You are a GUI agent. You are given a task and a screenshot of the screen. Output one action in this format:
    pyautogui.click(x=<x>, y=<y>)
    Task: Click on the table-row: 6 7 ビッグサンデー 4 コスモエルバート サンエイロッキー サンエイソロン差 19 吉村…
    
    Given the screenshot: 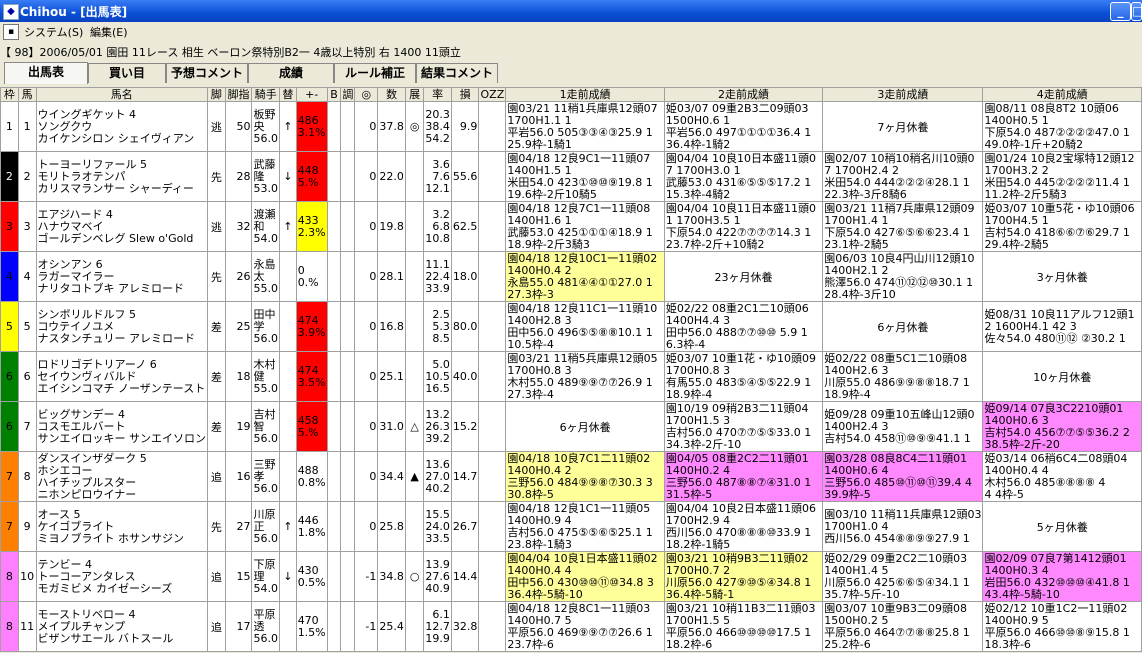 What is the action you would take?
    pyautogui.click(x=571, y=426)
    